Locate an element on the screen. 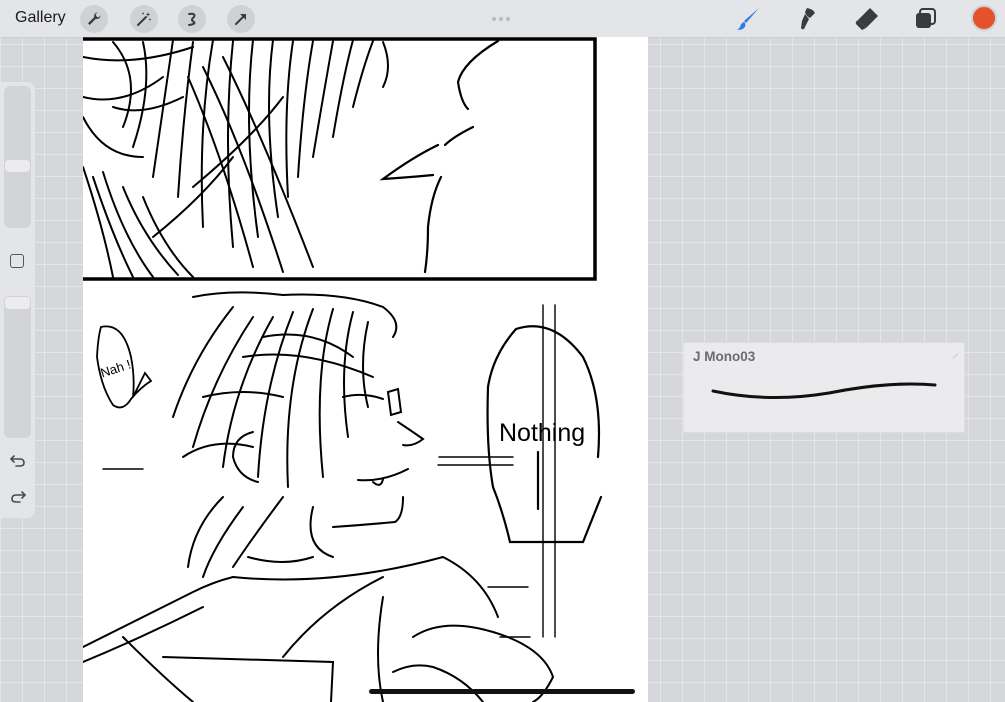 This screenshot has width=1005, height=702. transform-button is located at coordinates (241, 19).